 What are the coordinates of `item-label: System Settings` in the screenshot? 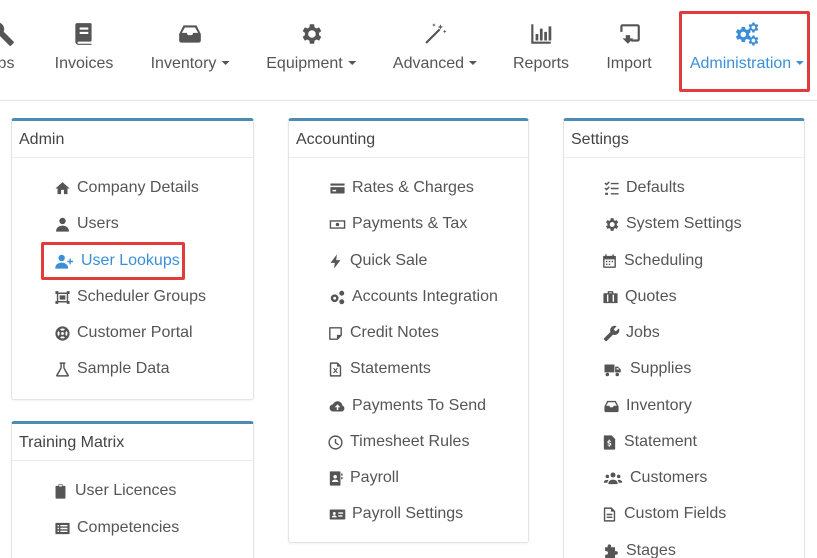 It's located at (684, 223).